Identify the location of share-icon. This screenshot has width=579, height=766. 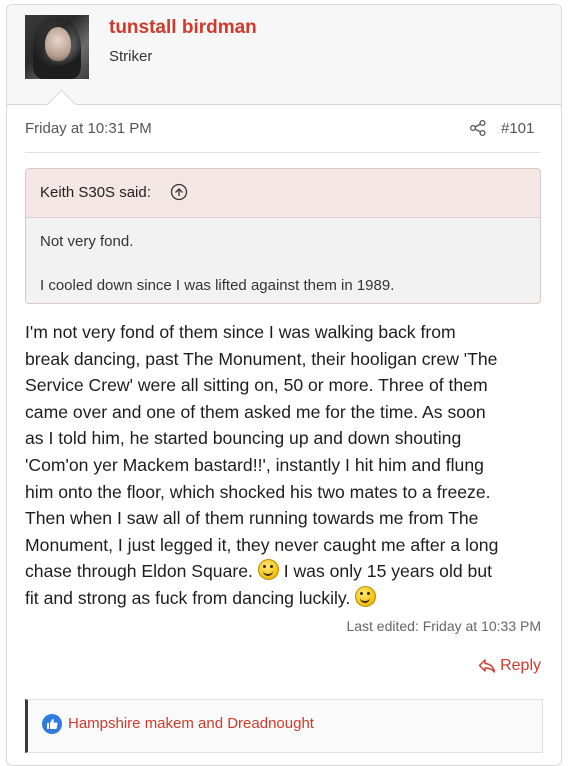
(478, 128).